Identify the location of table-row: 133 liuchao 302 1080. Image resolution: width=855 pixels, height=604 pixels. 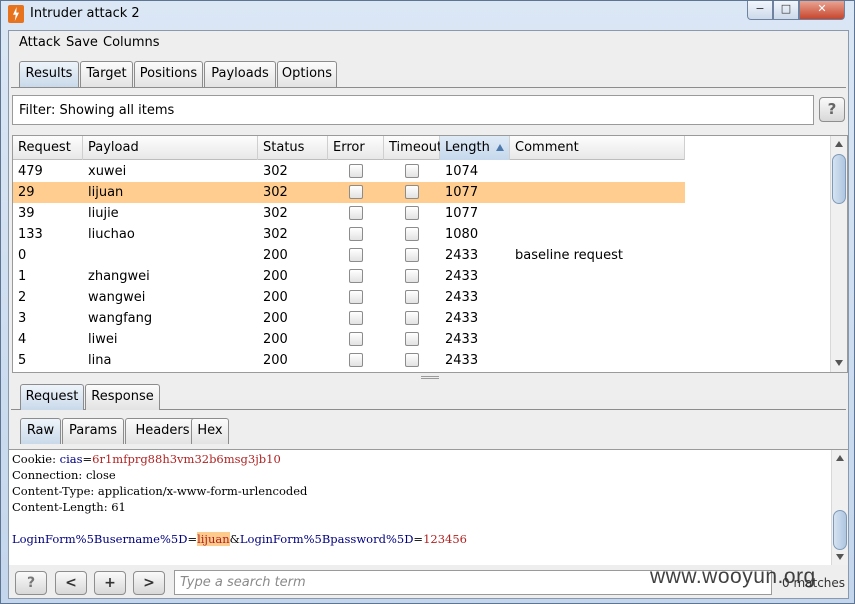
(349, 234).